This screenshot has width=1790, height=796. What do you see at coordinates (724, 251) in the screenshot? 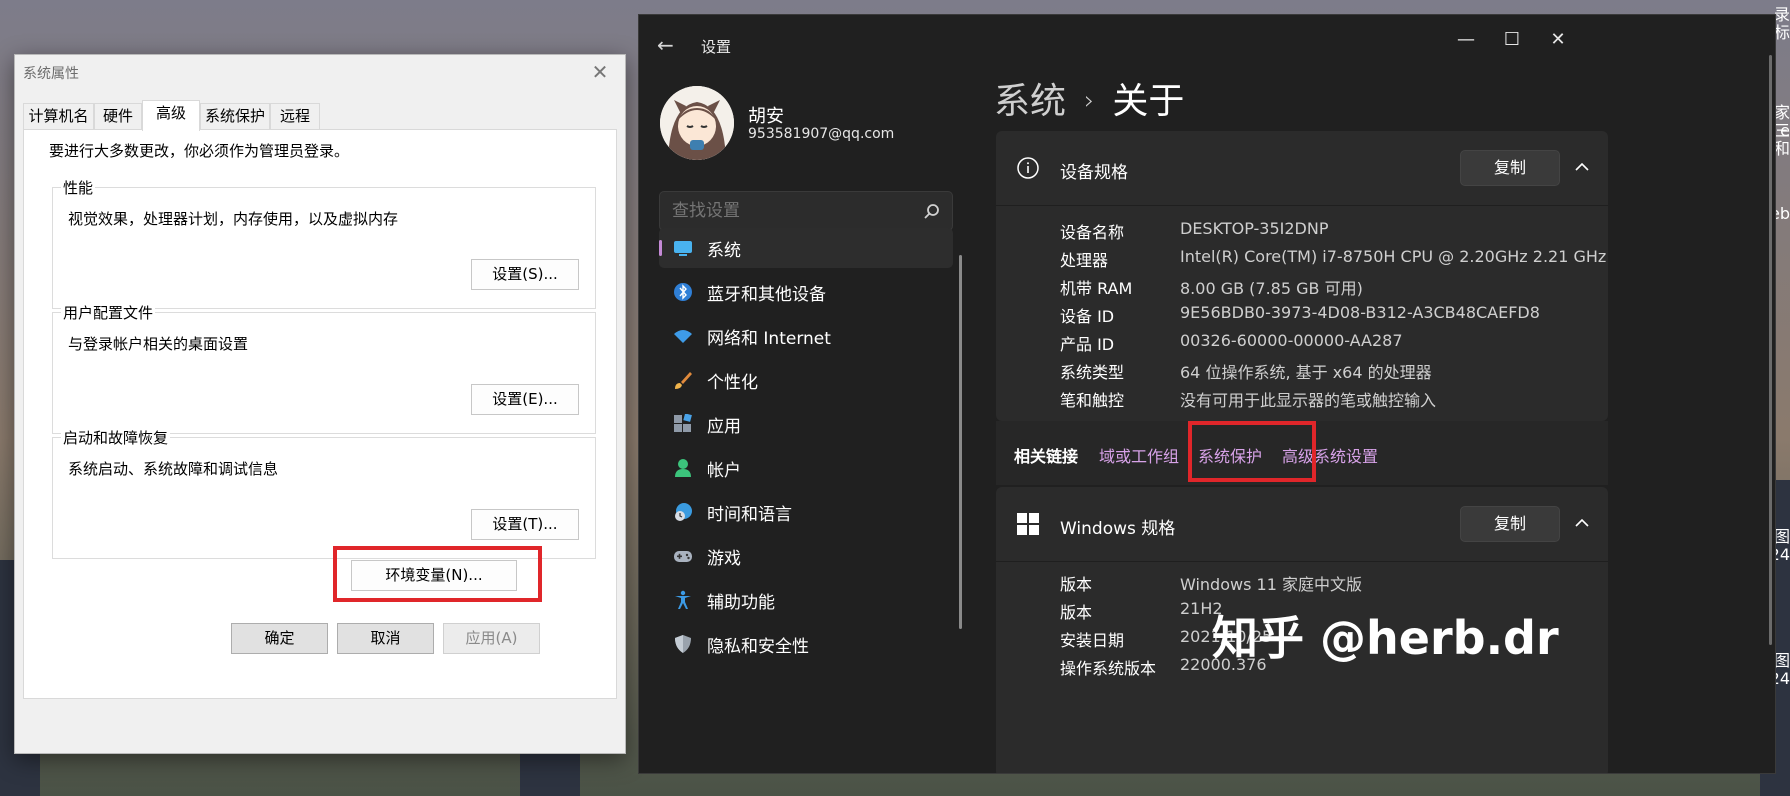
I see `nav-label: 系统` at bounding box center [724, 251].